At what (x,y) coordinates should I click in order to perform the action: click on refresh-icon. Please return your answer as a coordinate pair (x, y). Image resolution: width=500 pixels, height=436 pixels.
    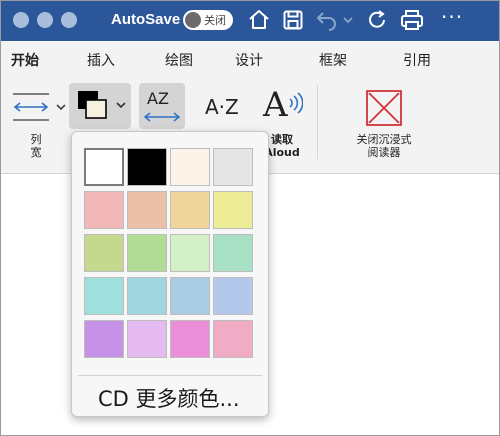
    Looking at the image, I should click on (377, 20).